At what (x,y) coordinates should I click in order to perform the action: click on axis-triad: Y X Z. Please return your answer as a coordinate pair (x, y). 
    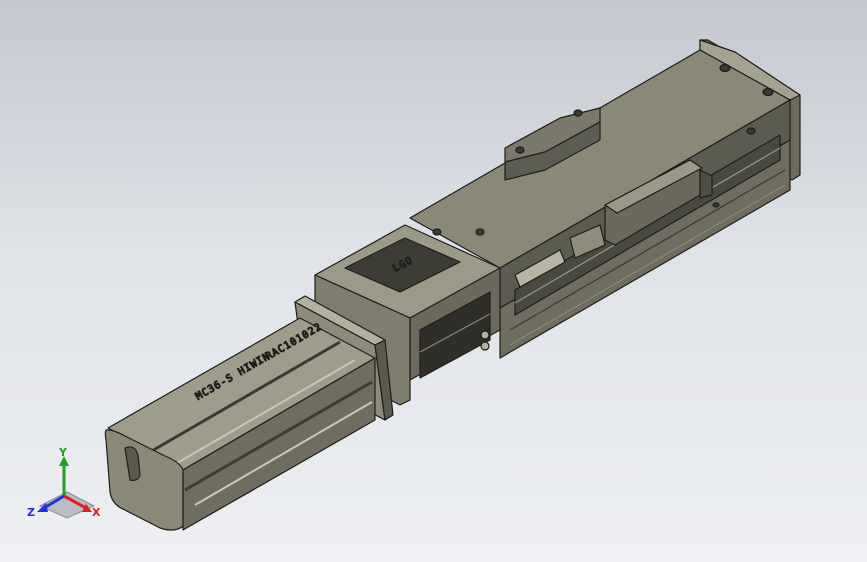
    Looking at the image, I should click on (64, 483).